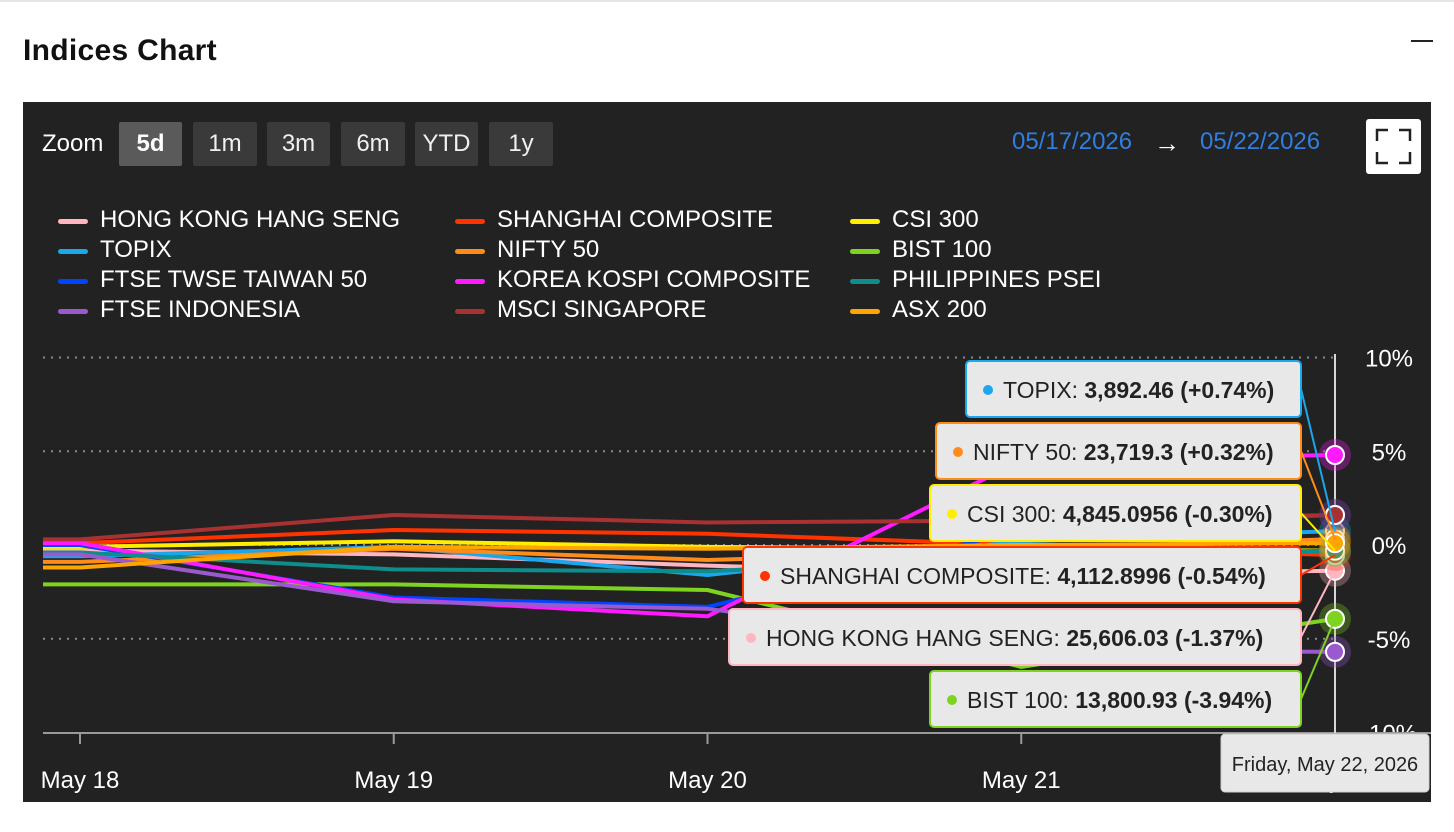 The image size is (1454, 832). I want to click on tooltip-label: CSI 300:, so click(1015, 514).